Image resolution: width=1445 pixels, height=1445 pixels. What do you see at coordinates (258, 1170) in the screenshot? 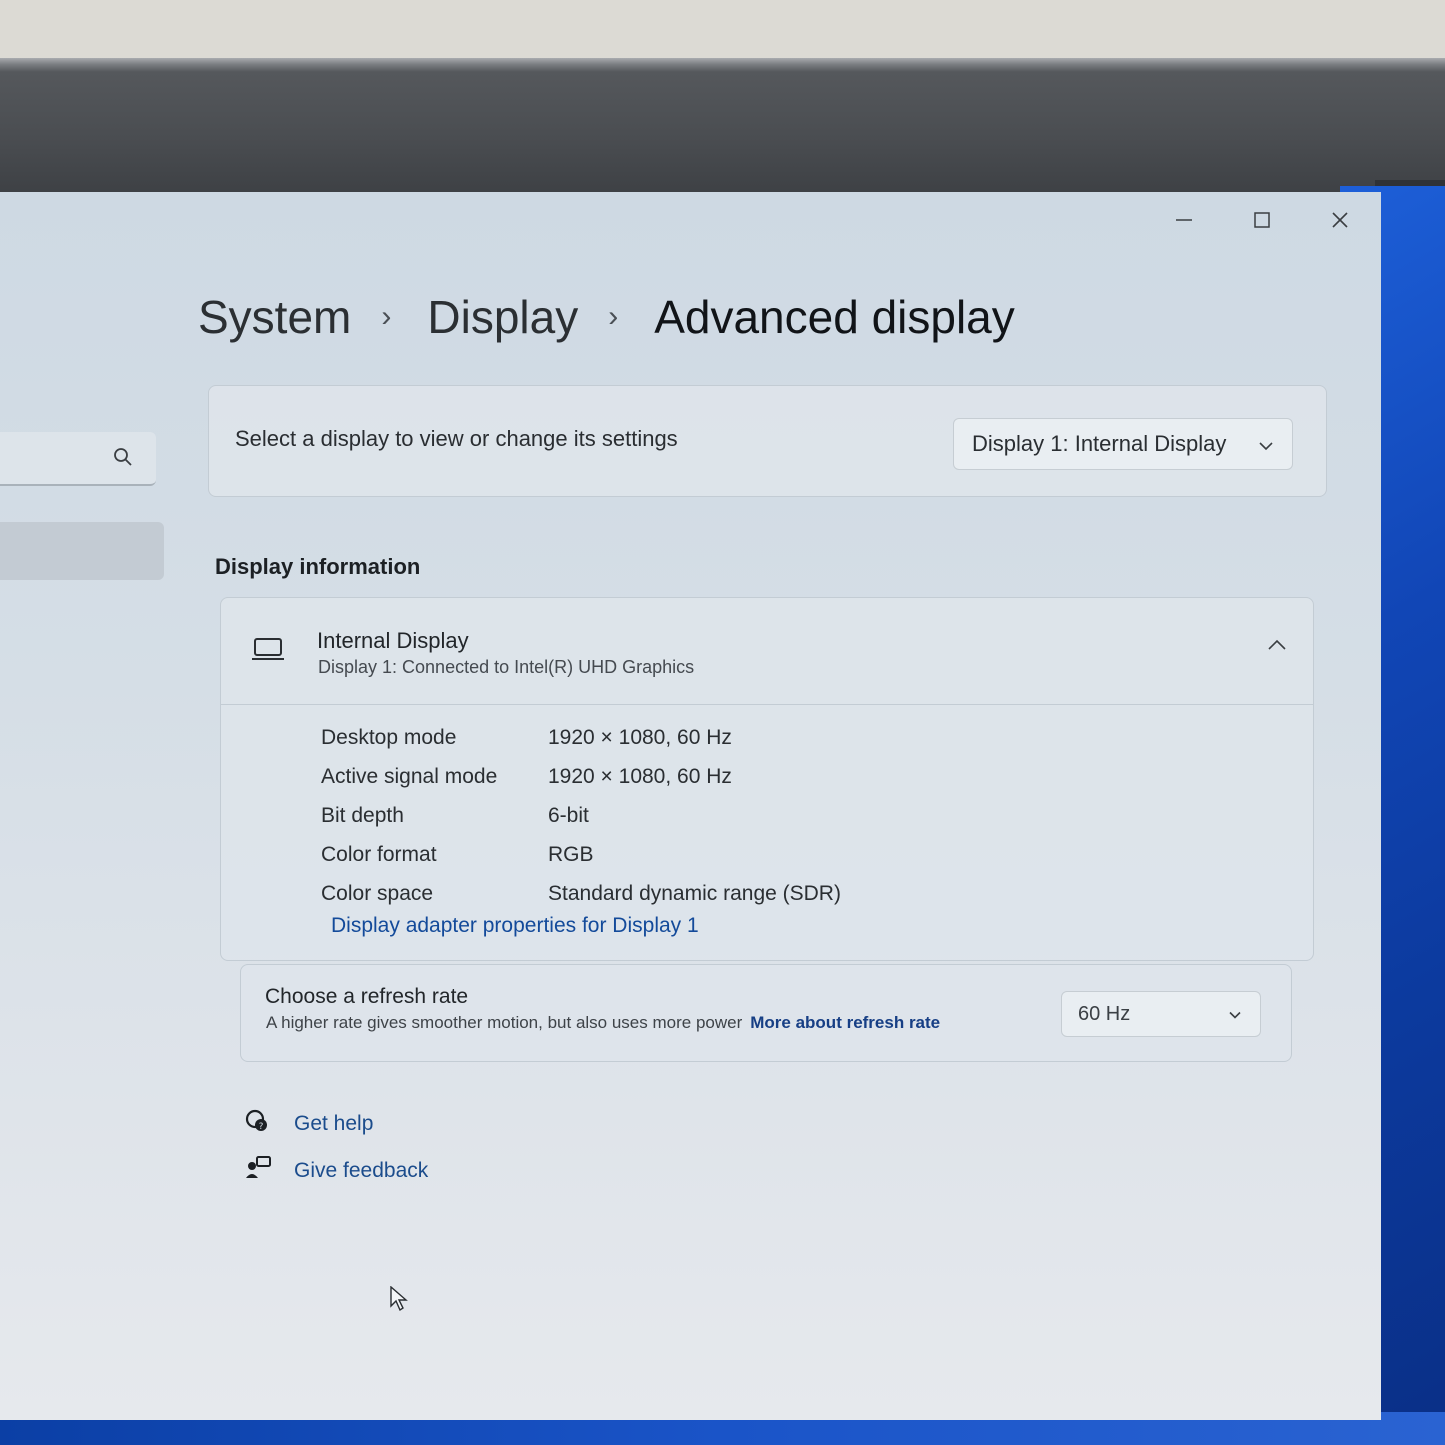
I see `feedback-icon` at bounding box center [258, 1170].